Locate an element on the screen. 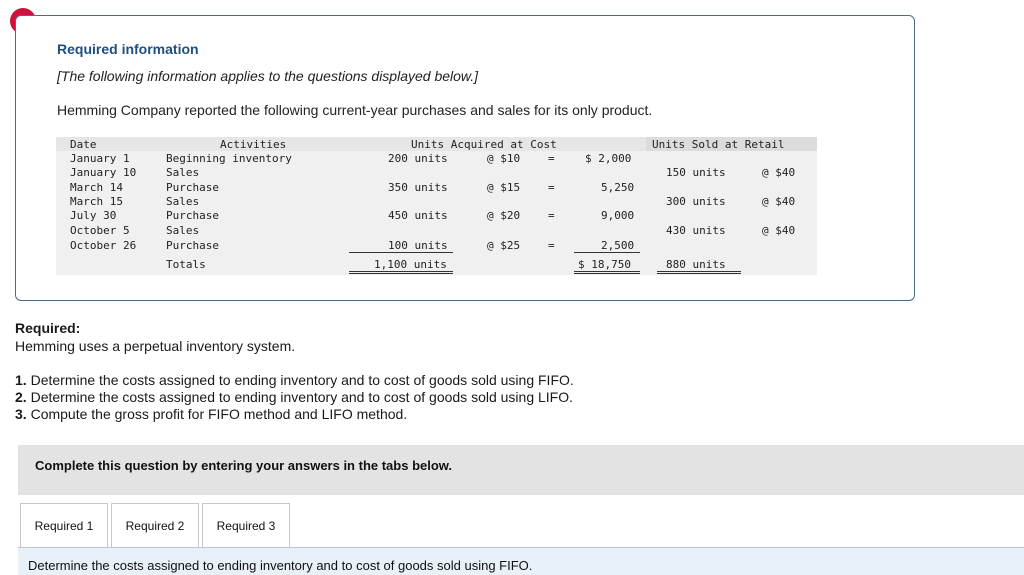 The image size is (1024, 575). header-date: Date is located at coordinates (83, 144).